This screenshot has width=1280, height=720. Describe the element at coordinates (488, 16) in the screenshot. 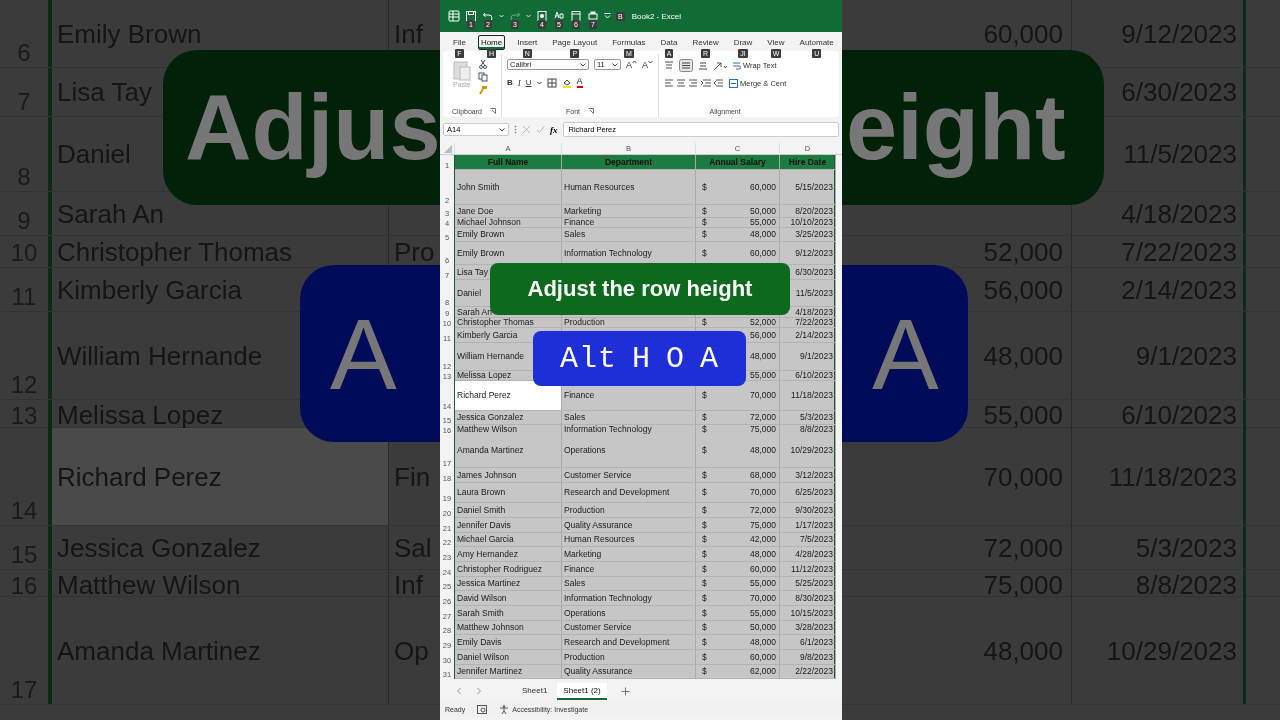

I see `undo-icon` at that location.